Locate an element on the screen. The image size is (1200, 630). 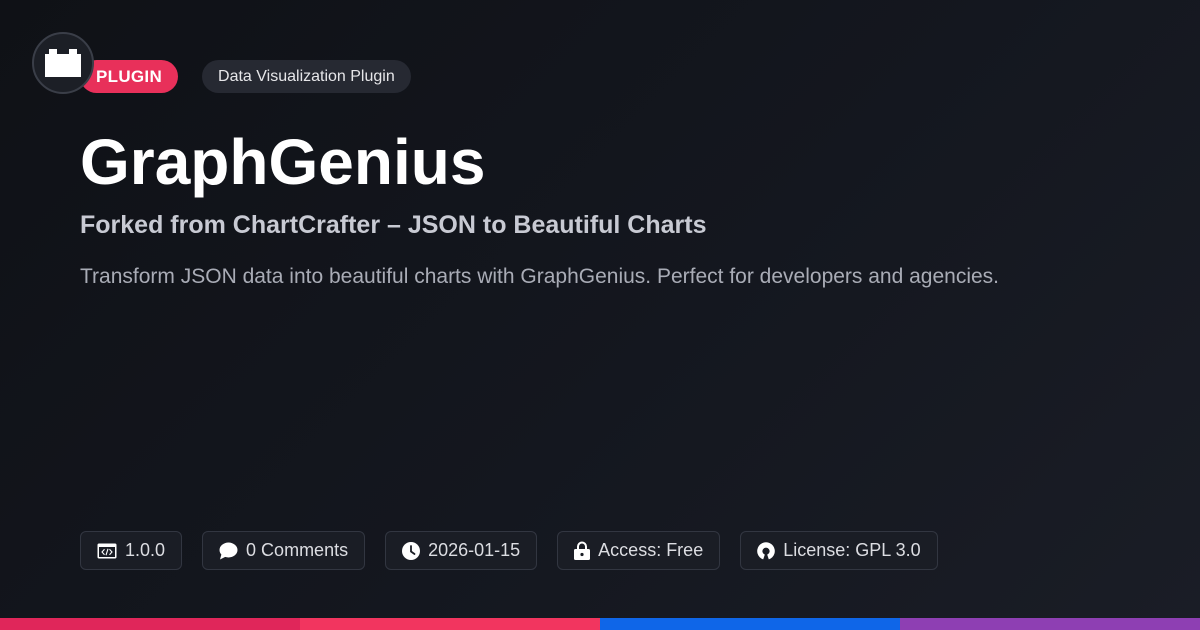
code-window-icon is located at coordinates (107, 550).